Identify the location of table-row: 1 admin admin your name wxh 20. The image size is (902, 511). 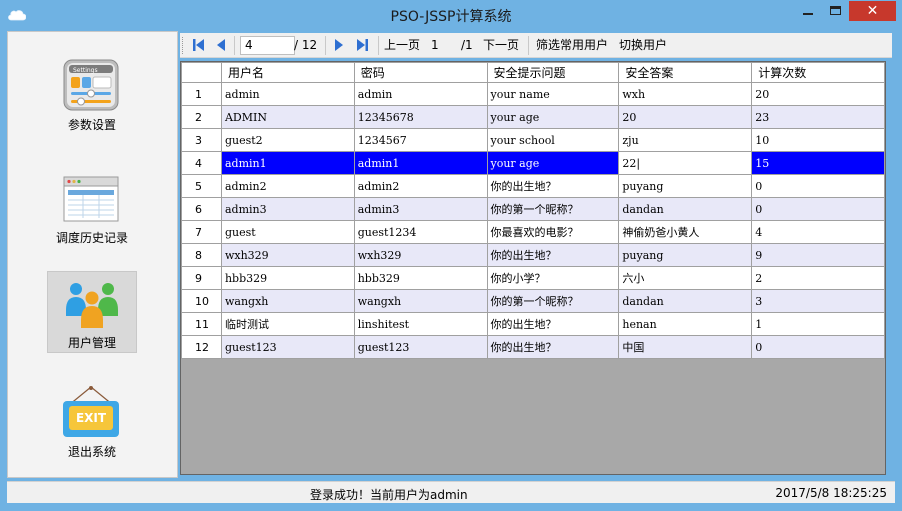
(533, 94).